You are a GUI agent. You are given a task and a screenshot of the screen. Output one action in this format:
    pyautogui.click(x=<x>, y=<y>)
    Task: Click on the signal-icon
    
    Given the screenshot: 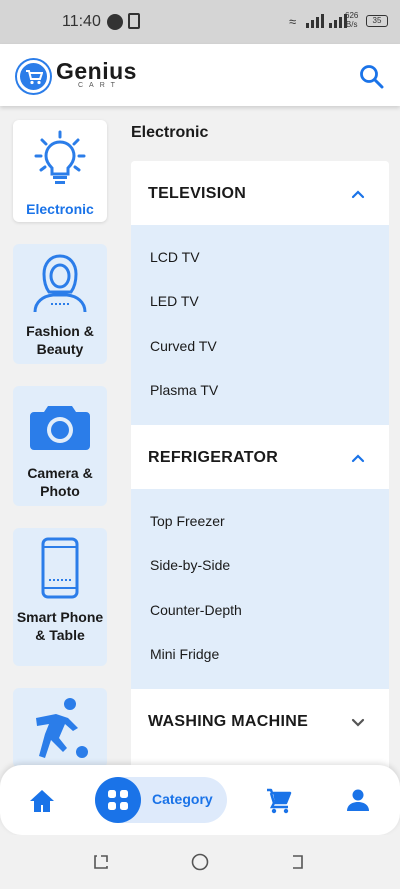 What is the action you would take?
    pyautogui.click(x=326, y=21)
    